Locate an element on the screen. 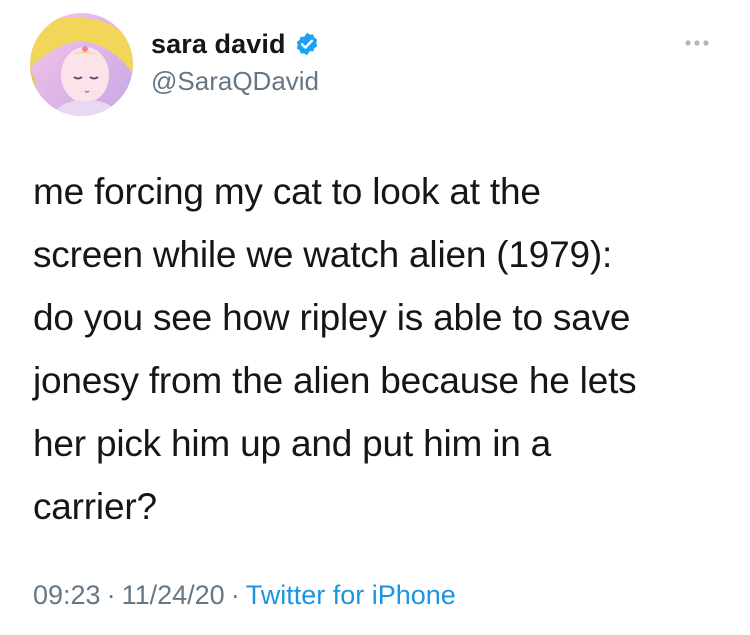 The image size is (750, 635). more-options-icon is located at coordinates (698, 43).